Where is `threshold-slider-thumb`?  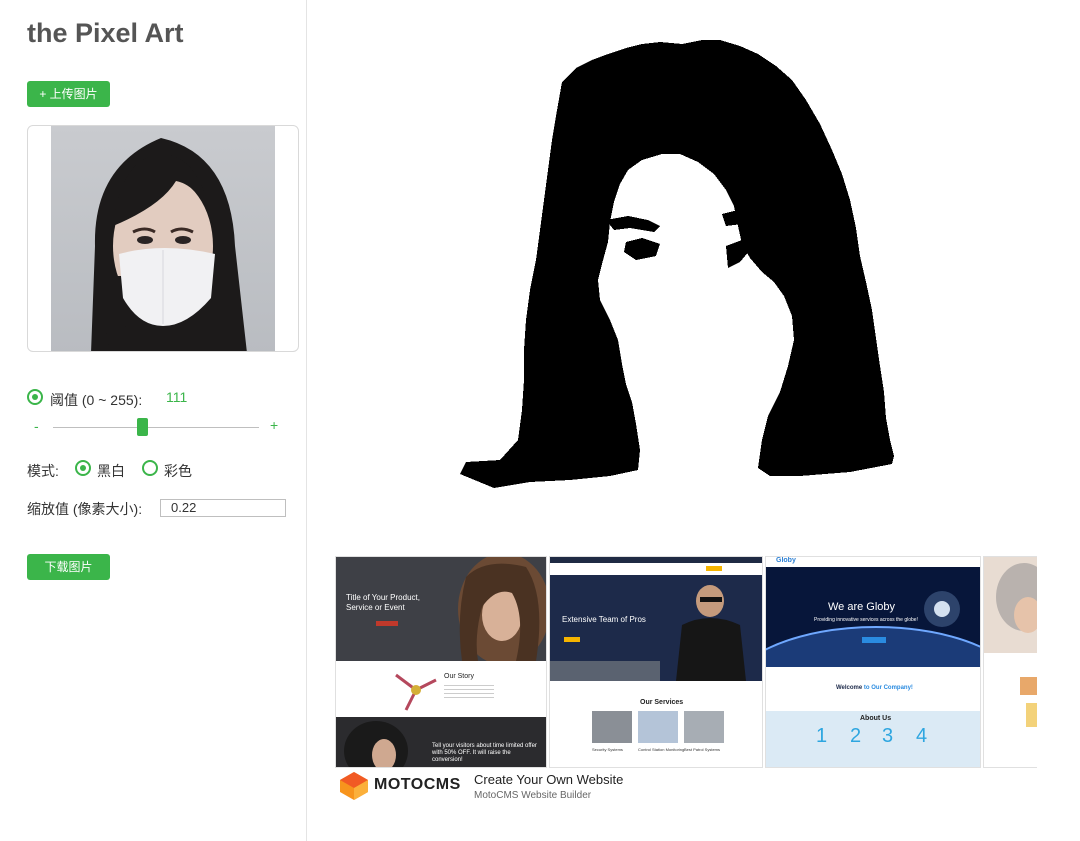
threshold-slider-thumb is located at coordinates (143, 427).